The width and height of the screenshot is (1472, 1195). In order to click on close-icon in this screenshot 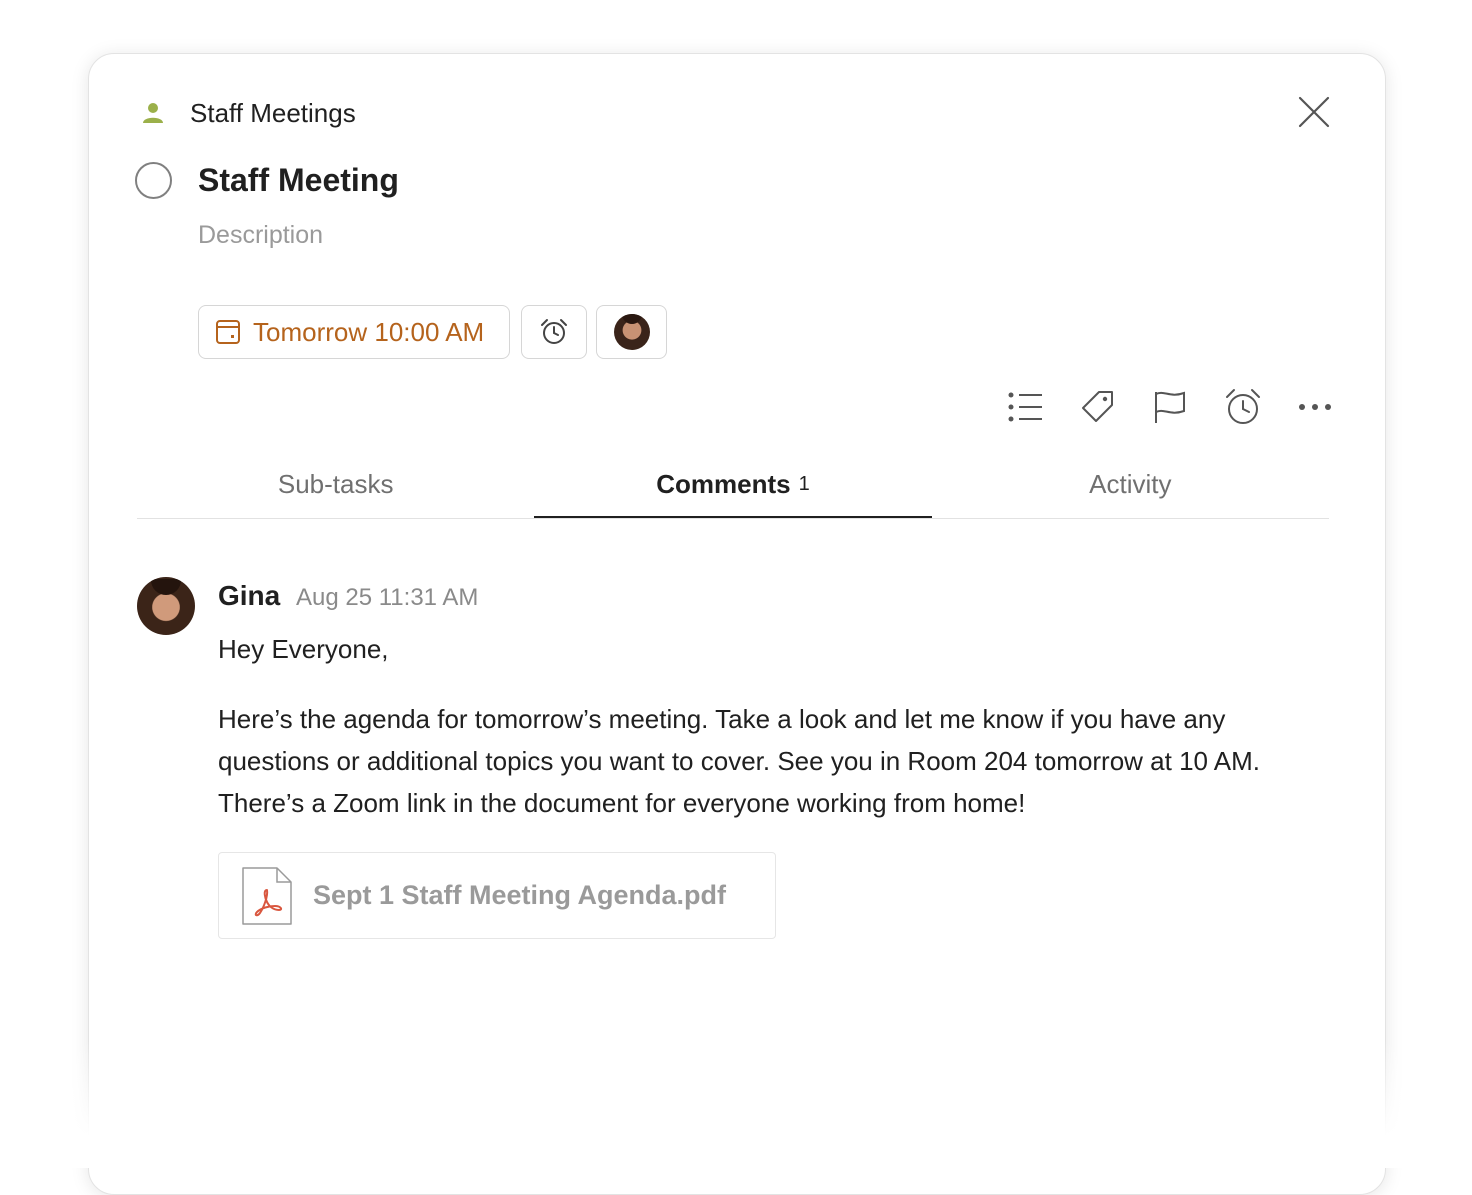, I will do `click(1314, 112)`.